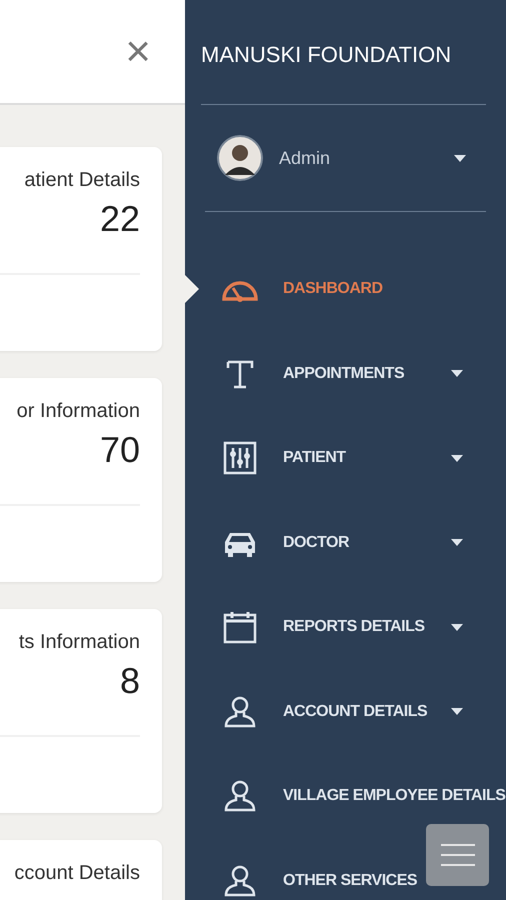 This screenshot has width=506, height=900. What do you see at coordinates (240, 158) in the screenshot?
I see `avatar-icon` at bounding box center [240, 158].